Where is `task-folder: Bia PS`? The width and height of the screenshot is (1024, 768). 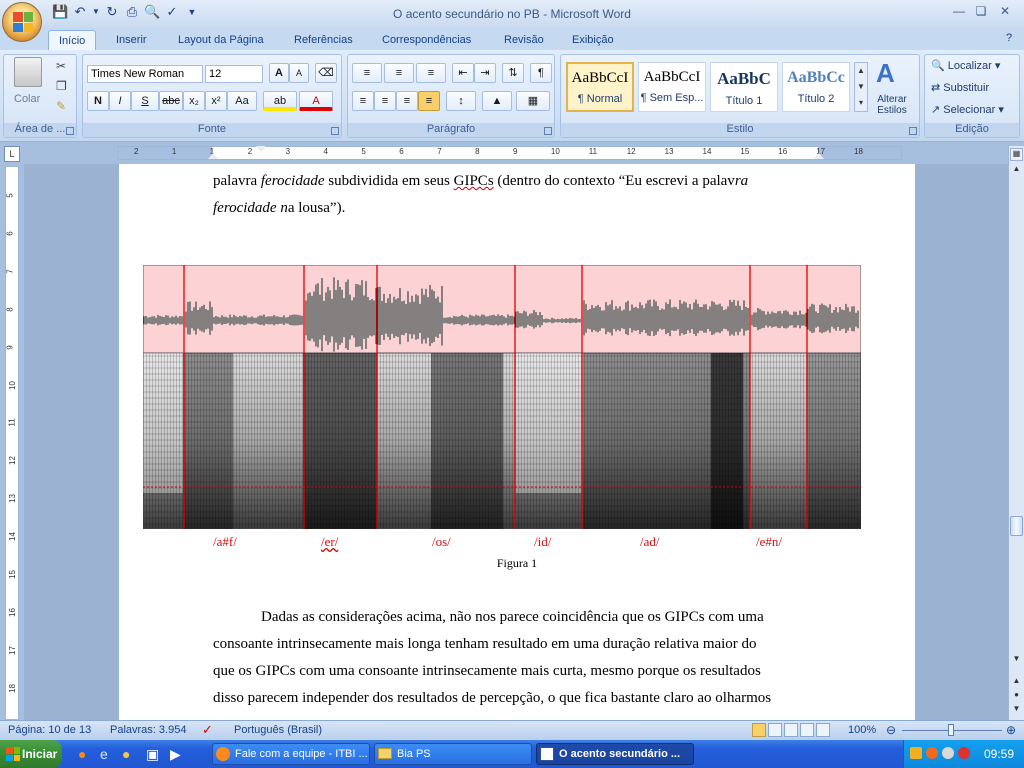 task-folder: Bia PS is located at coordinates (453, 754).